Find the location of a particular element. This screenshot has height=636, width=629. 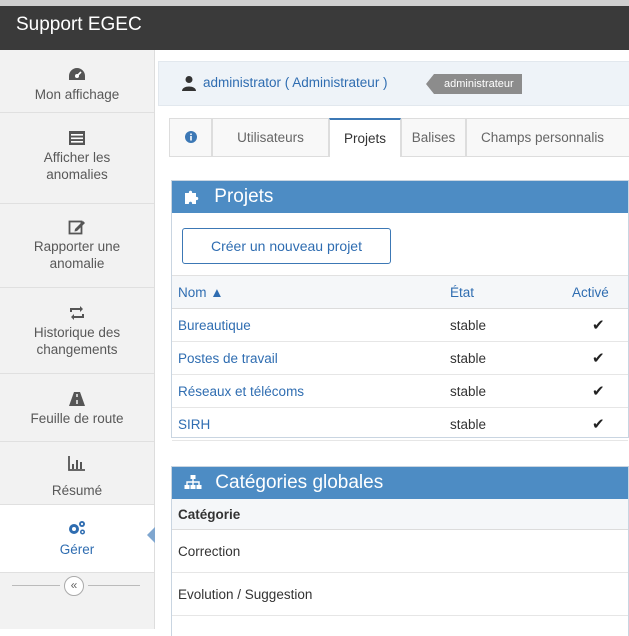

category-name: Evolution / Suggestion is located at coordinates (400, 594).